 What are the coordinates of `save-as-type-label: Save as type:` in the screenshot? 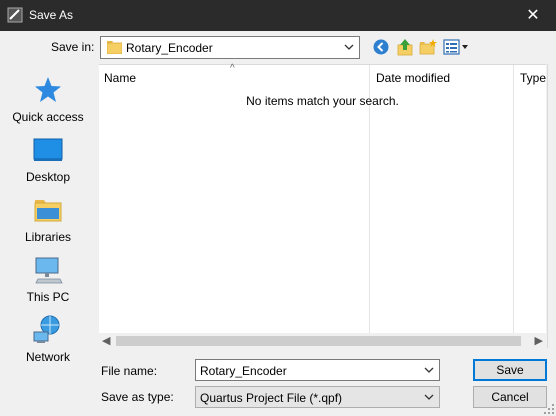 It's located at (137, 397).